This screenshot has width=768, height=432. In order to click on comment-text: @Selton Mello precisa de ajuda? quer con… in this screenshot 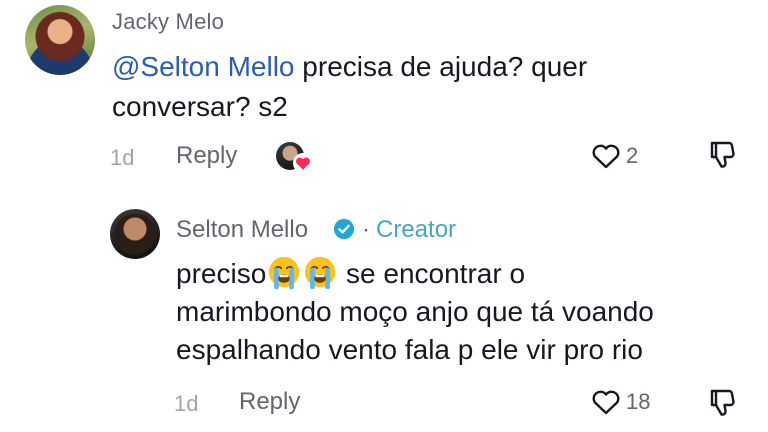, I will do `click(412, 87)`.